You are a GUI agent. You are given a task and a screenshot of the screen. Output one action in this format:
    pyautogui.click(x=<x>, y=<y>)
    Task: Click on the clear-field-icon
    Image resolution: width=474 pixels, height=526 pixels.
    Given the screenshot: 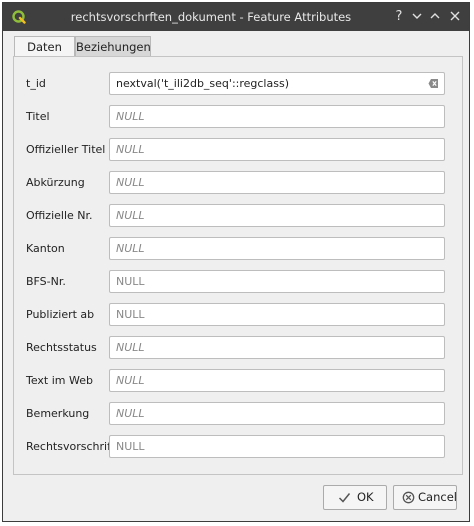 What is the action you would take?
    pyautogui.click(x=433, y=83)
    